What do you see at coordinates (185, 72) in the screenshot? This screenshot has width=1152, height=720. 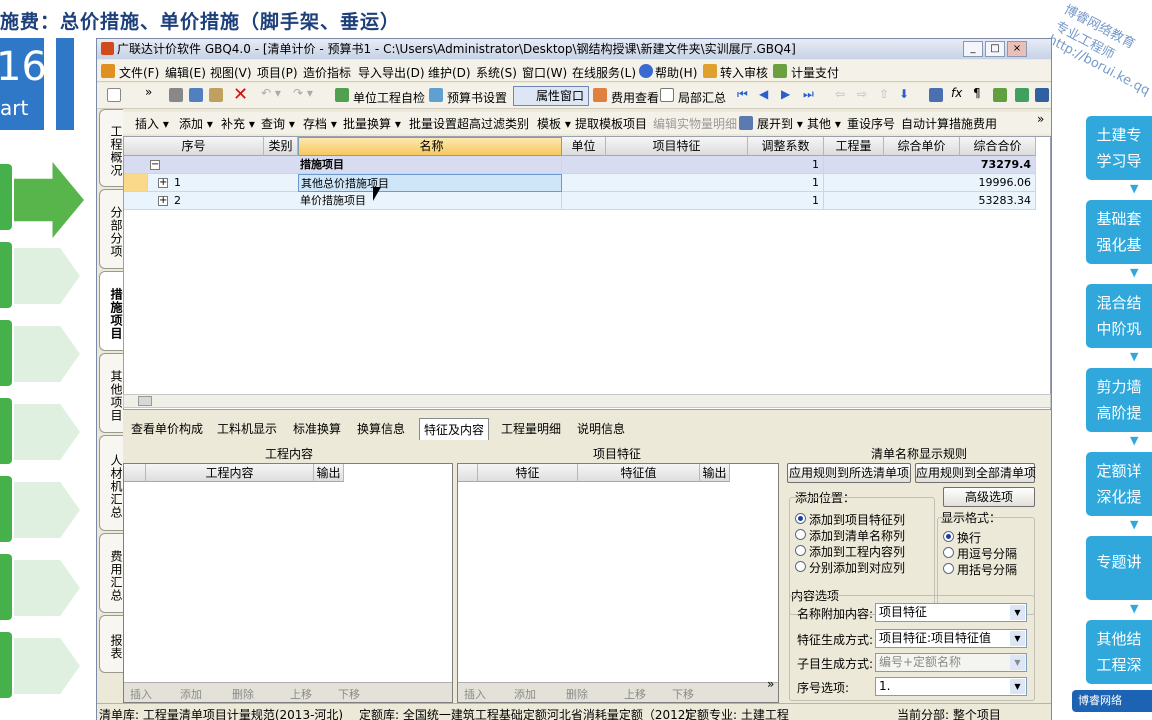 I see `menu-edit: 编辑(E)` at bounding box center [185, 72].